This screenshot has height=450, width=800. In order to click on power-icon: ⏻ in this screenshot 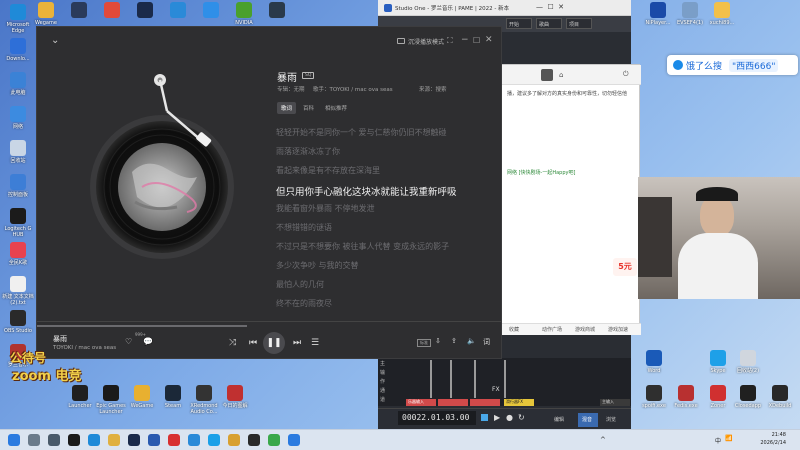, I will do `click(626, 74)`.